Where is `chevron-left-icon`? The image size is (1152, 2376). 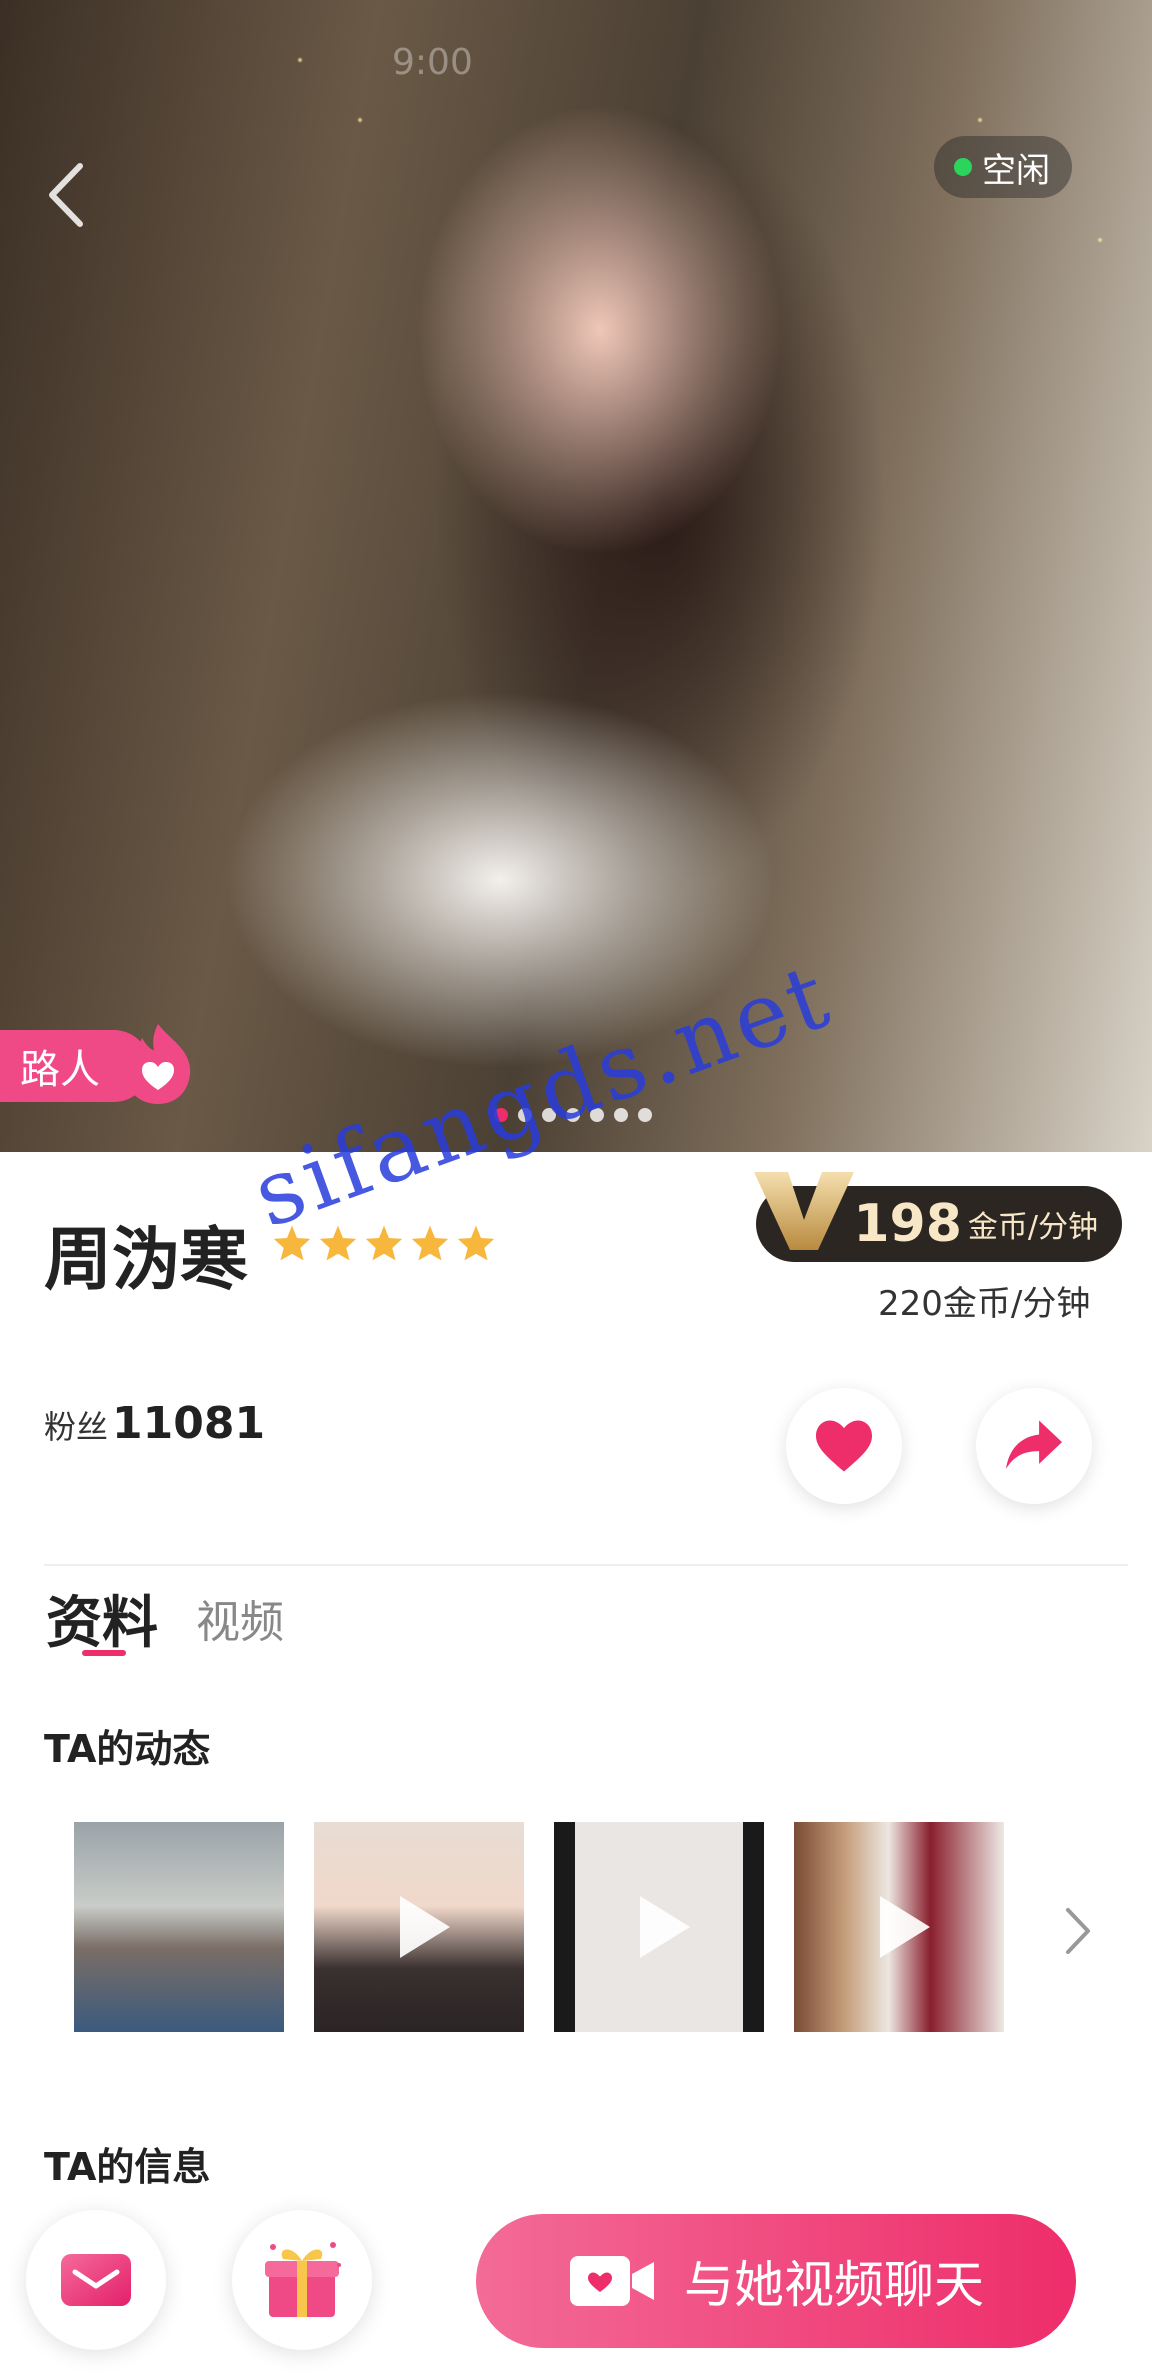 chevron-left-icon is located at coordinates (66, 195).